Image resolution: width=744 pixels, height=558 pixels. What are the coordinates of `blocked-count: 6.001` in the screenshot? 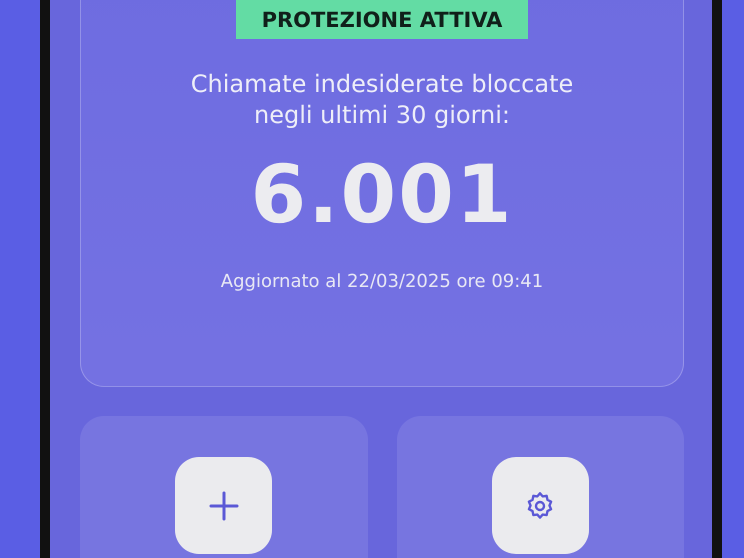 It's located at (382, 195).